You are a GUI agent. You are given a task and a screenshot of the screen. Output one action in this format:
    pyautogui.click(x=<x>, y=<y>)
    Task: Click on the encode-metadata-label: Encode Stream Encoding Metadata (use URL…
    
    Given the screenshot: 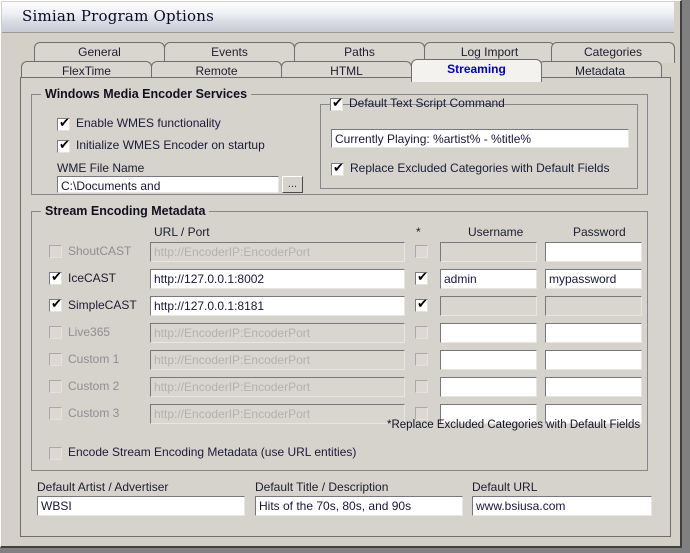 What is the action you would take?
    pyautogui.click(x=212, y=452)
    